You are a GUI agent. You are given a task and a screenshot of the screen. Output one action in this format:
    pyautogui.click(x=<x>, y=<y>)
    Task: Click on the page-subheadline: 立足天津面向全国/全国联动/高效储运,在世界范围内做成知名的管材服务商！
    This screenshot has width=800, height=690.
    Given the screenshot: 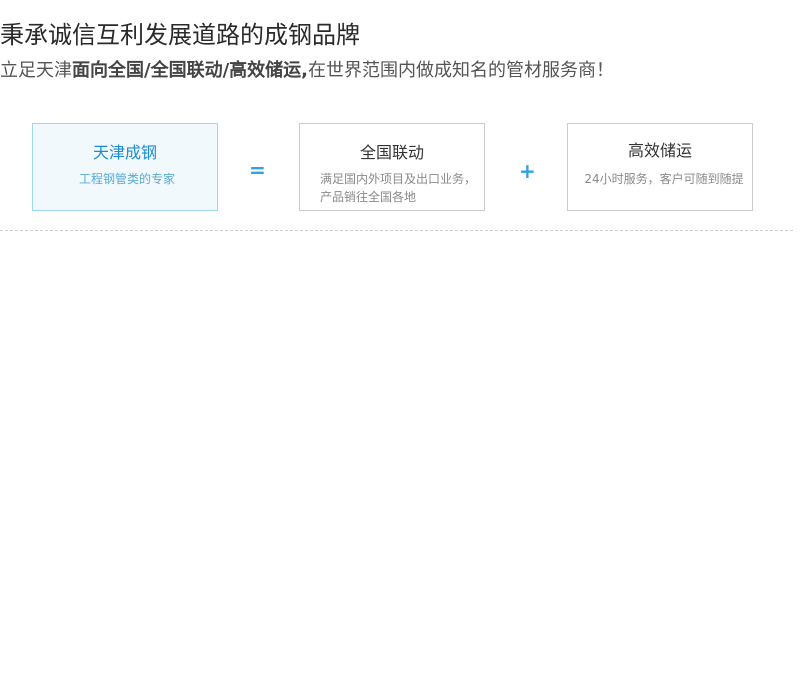 What is the action you would take?
    pyautogui.click(x=307, y=71)
    